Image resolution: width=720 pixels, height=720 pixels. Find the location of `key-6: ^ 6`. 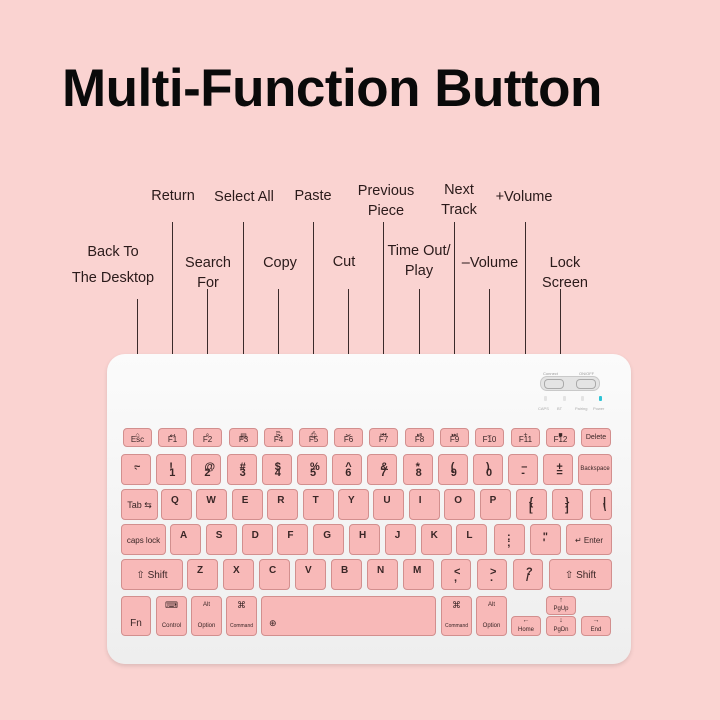

key-6: ^ 6 is located at coordinates (347, 469).